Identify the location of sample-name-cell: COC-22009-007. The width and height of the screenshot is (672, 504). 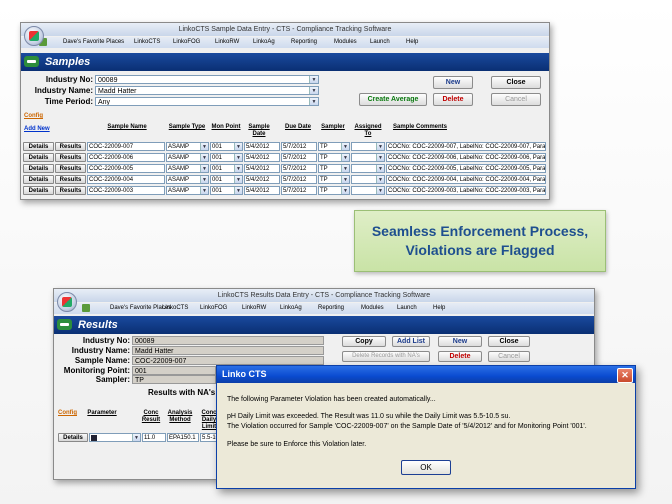
(126, 146).